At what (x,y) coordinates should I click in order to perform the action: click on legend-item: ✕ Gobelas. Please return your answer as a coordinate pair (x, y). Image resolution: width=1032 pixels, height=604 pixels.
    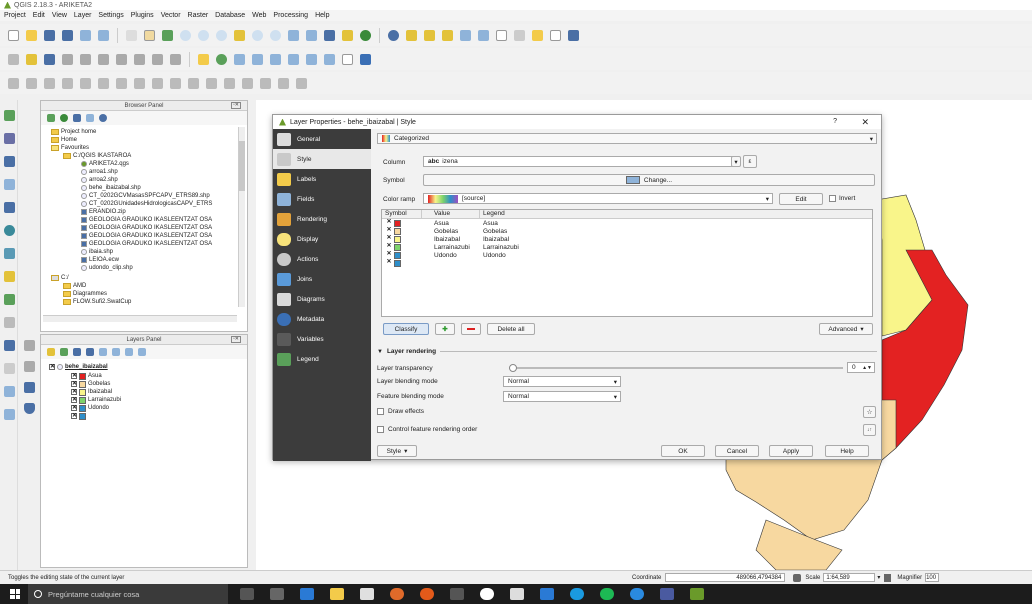
    Looking at the image, I should click on (90, 384).